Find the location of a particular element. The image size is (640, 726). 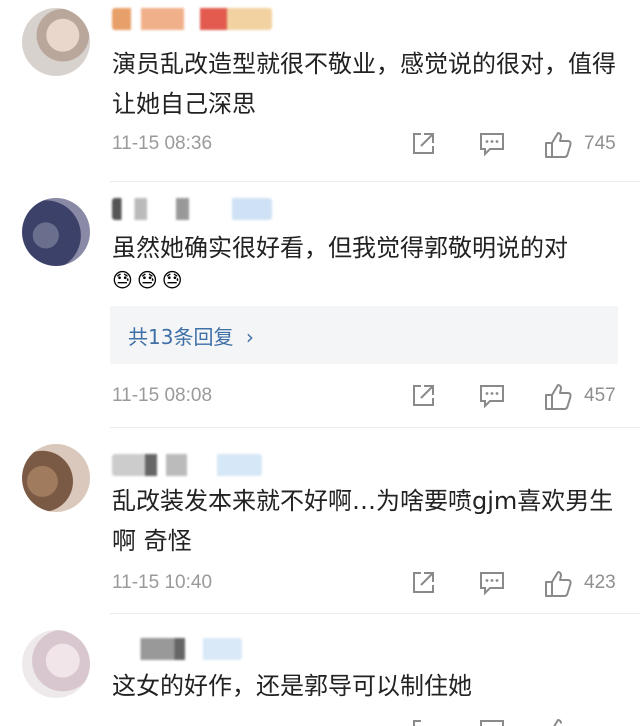

comment-time: 11-15 08:36 is located at coordinates (162, 143).